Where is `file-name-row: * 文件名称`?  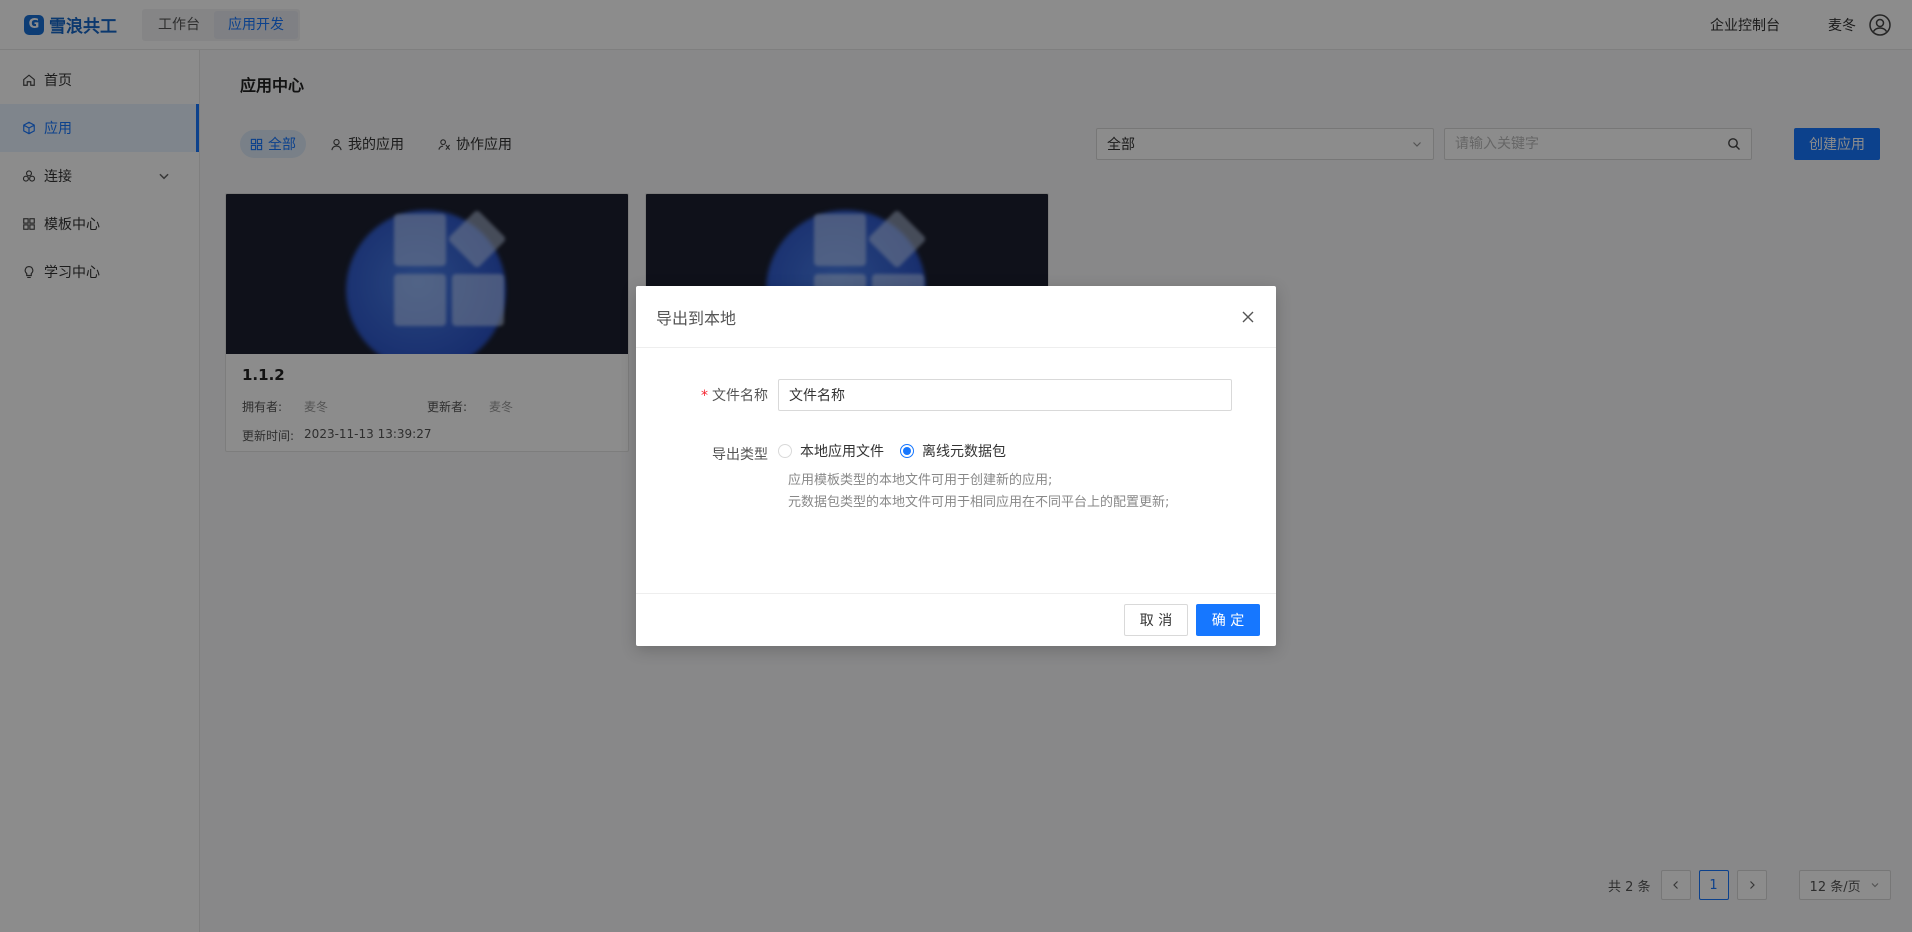
file-name-row: * 文件名称 is located at coordinates (956, 395).